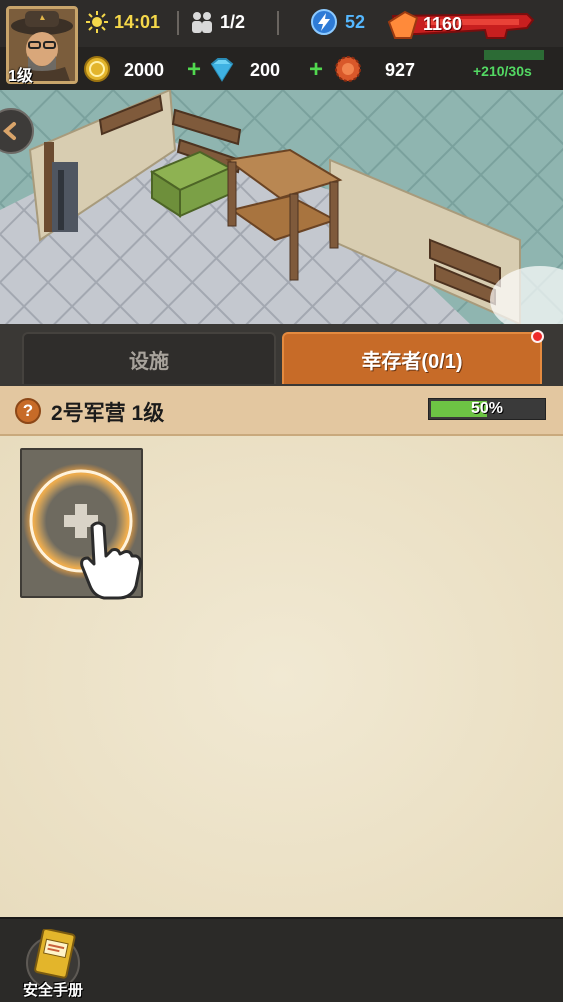 The image size is (563, 1002). I want to click on coin-icon, so click(97, 69).